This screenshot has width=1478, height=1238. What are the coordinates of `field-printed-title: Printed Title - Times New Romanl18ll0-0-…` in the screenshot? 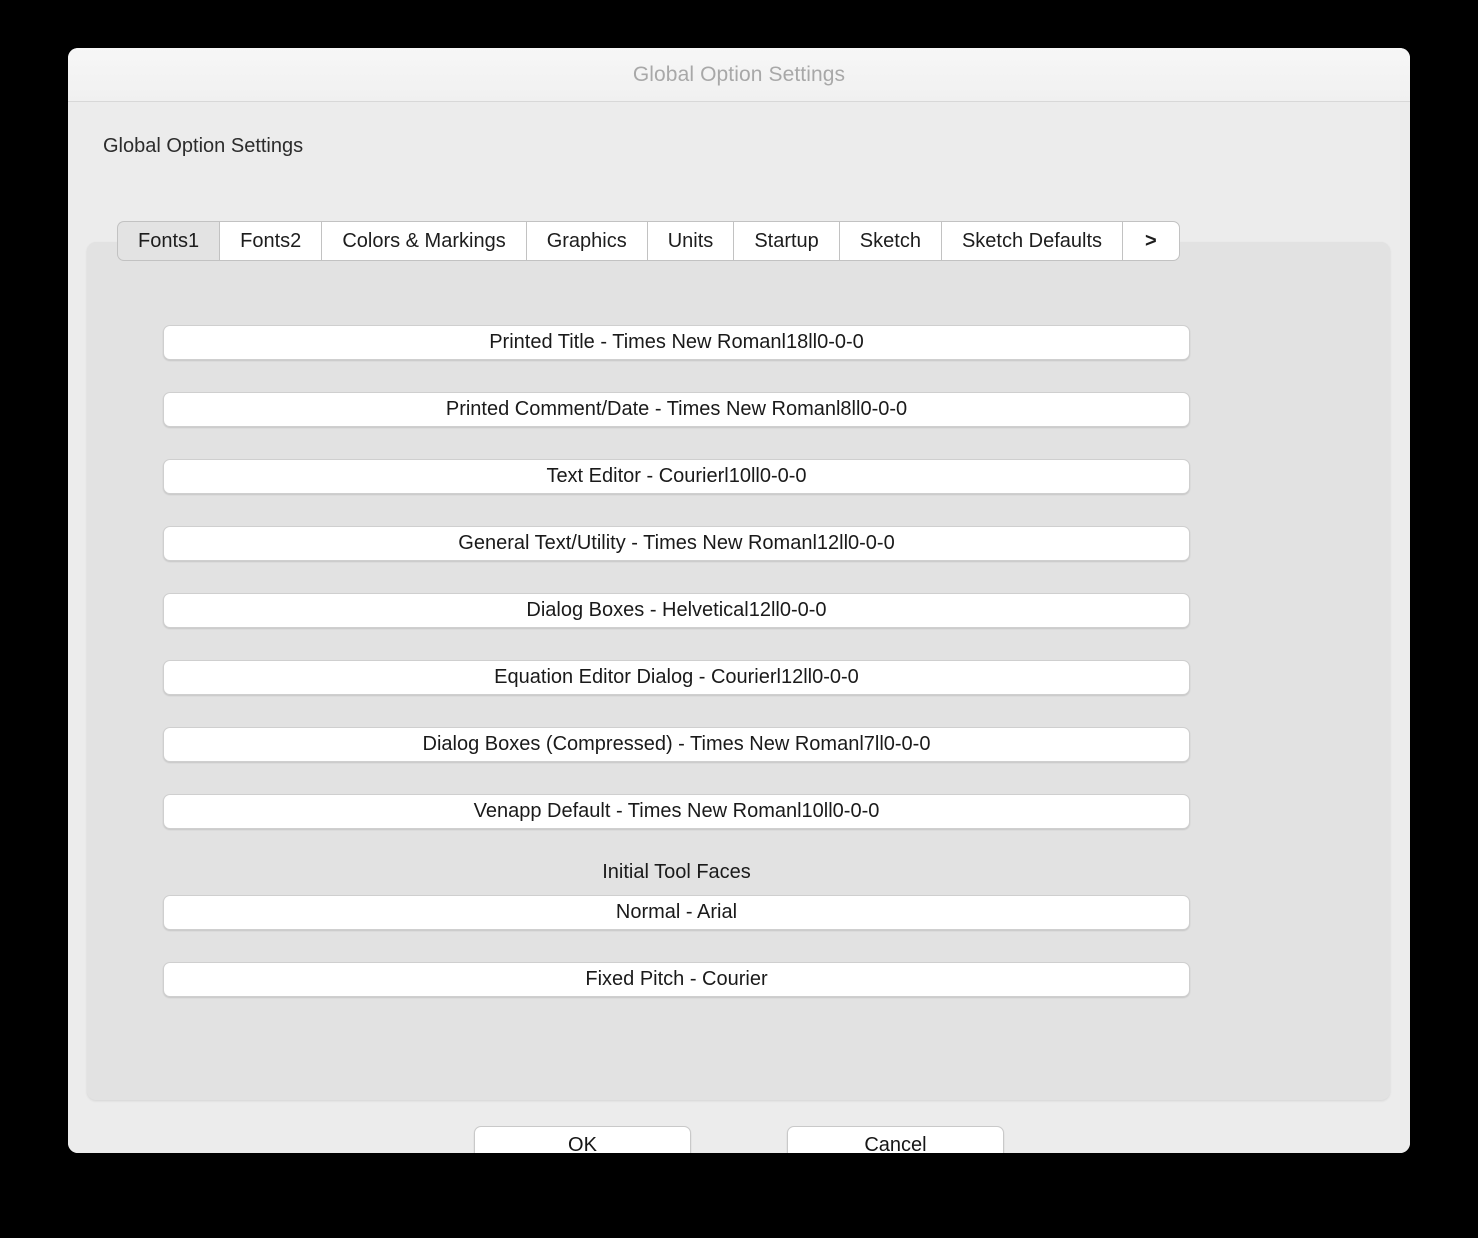 It's located at (676, 342).